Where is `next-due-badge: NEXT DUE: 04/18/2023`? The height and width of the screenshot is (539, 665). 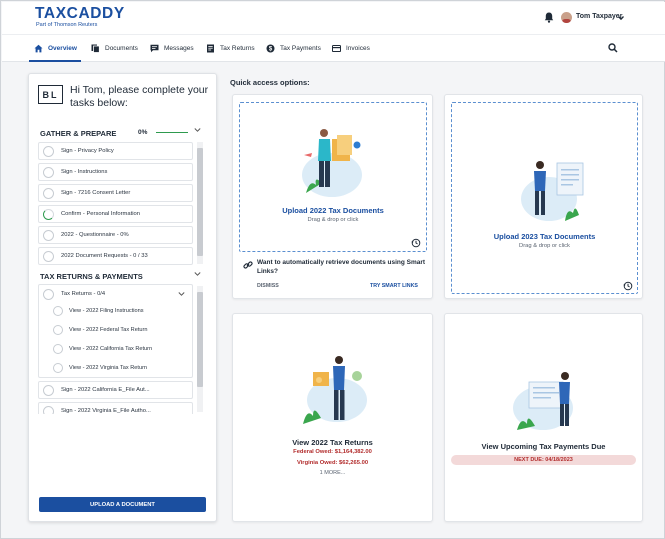
next-due-badge: NEXT DUE: 04/18/2023 is located at coordinates (543, 460).